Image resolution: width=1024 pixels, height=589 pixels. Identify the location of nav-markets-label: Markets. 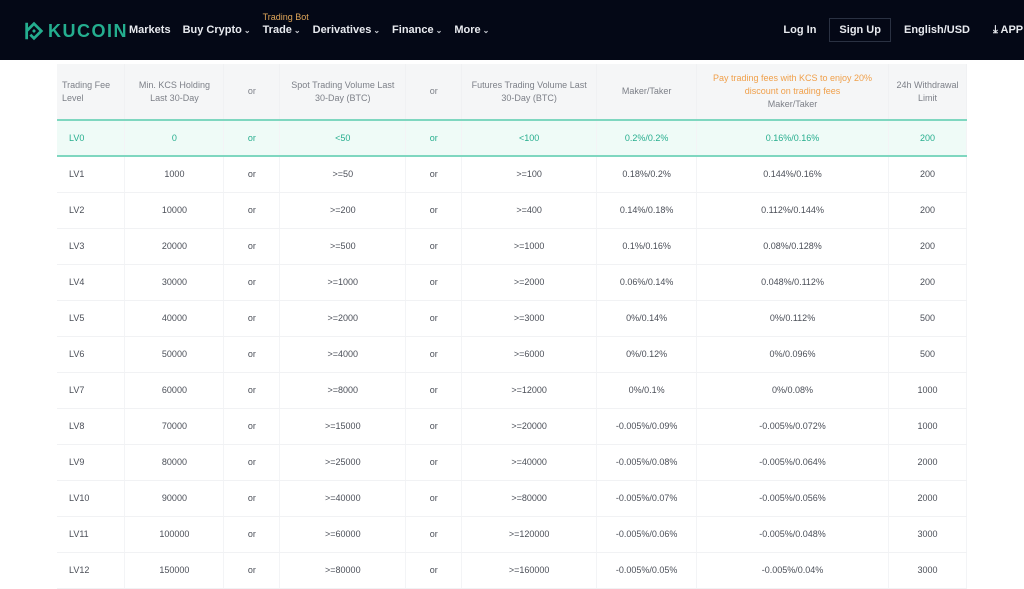
(150, 30).